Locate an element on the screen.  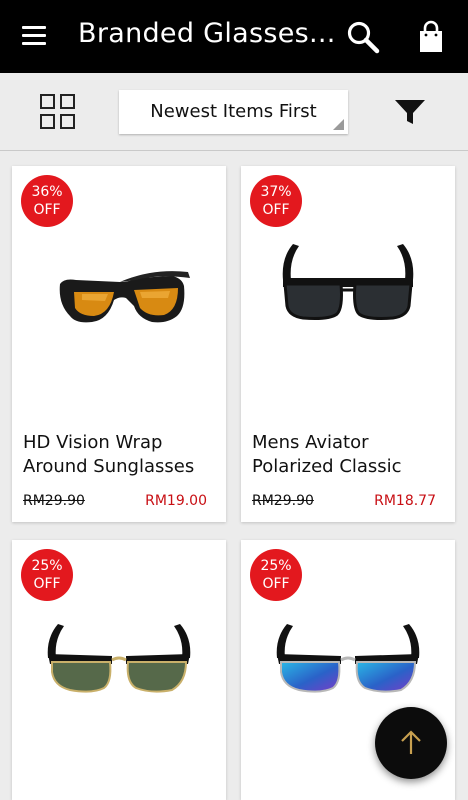
sort-dropdown: Newest Items First is located at coordinates (233, 112).